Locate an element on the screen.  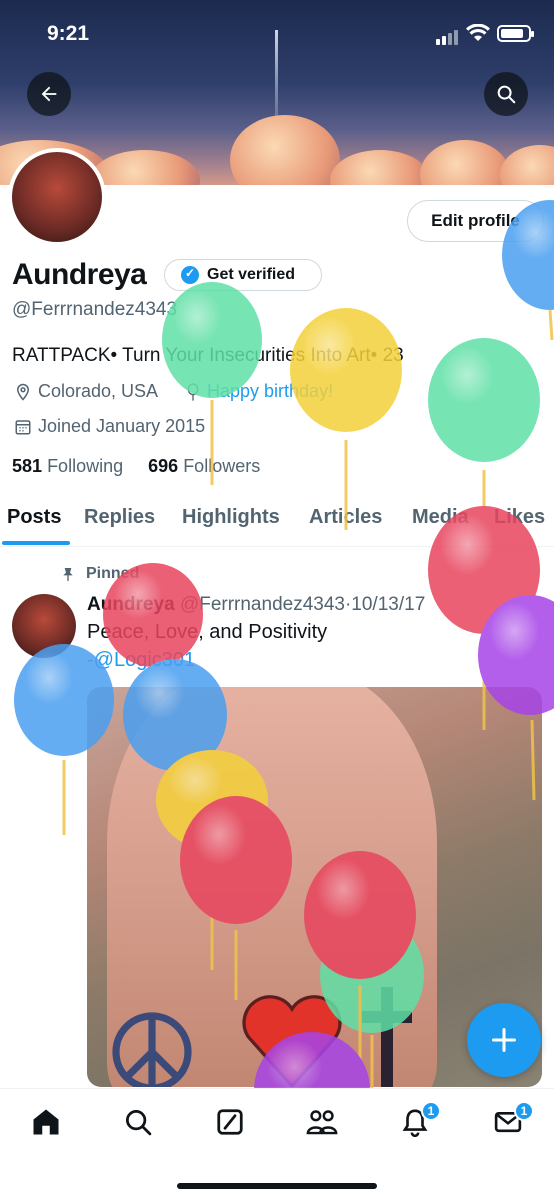
tab-articles: Articles is located at coordinates (345, 517).